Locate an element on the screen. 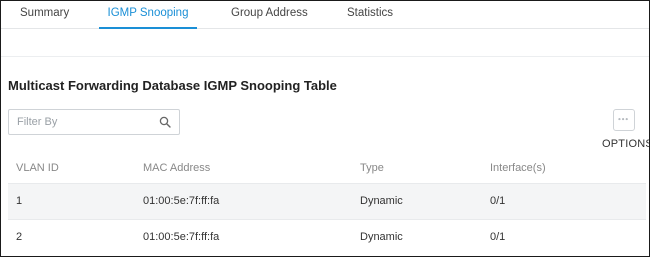 The width and height of the screenshot is (650, 257). table-row: 2 01:00:5e:7f:ff:fa Dynamic 0/1 is located at coordinates (327, 237).